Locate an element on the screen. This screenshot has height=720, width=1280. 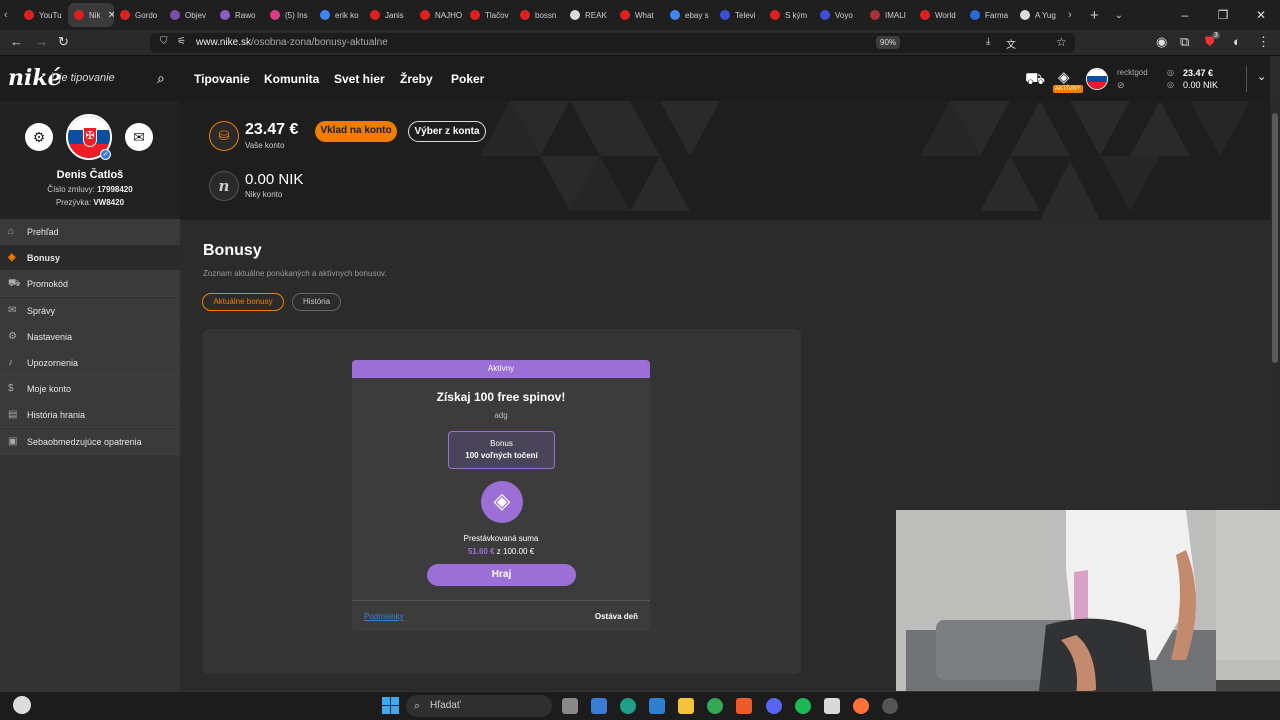
notepad-icon is located at coordinates (832, 706).